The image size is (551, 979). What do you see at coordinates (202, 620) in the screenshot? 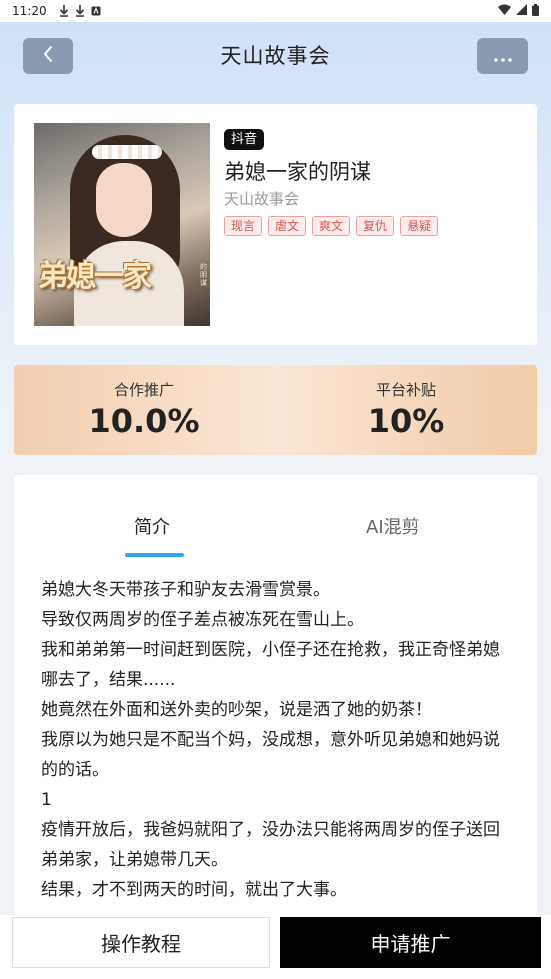
I see `intro-paragraph: 导致仅两周岁的侄子差点被冻死在雪山上。` at bounding box center [202, 620].